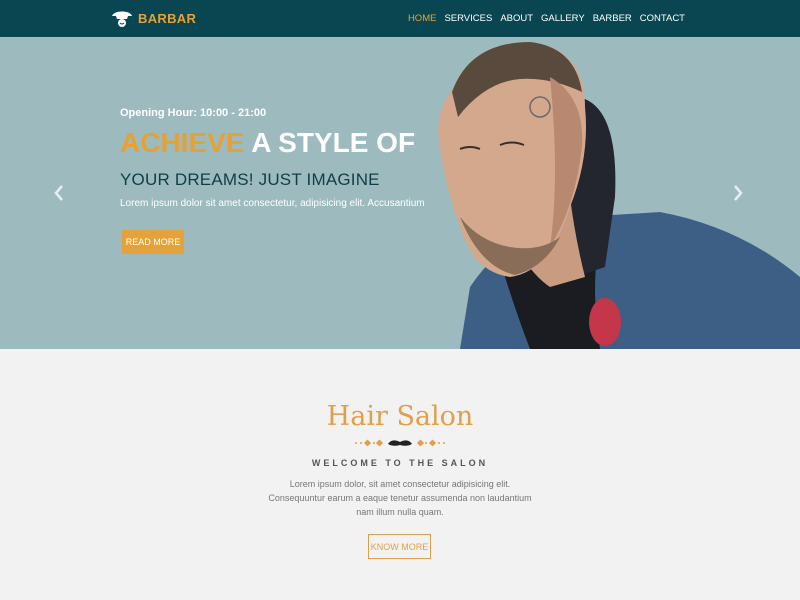 The width and height of the screenshot is (800, 600). I want to click on mustache-icon, so click(400, 443).